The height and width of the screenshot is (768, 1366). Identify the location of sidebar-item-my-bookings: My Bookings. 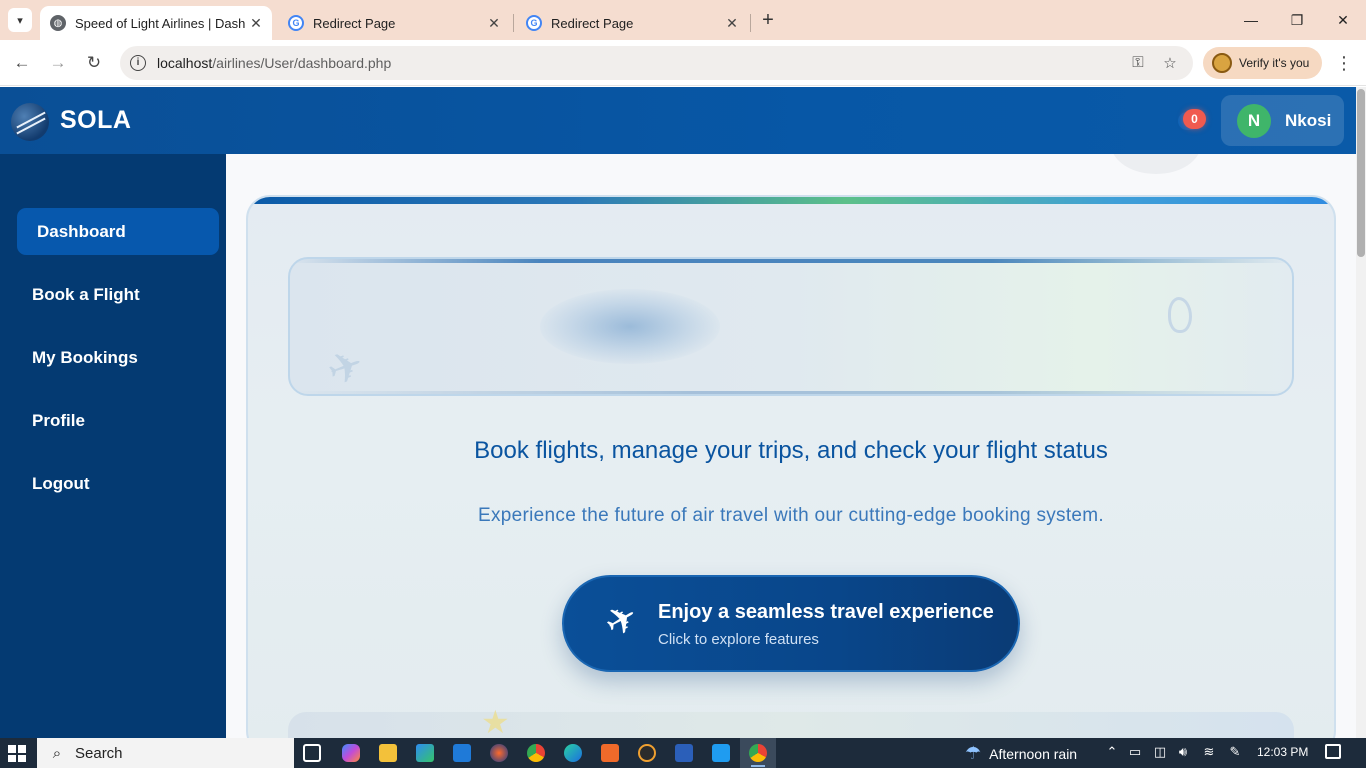
(118, 357).